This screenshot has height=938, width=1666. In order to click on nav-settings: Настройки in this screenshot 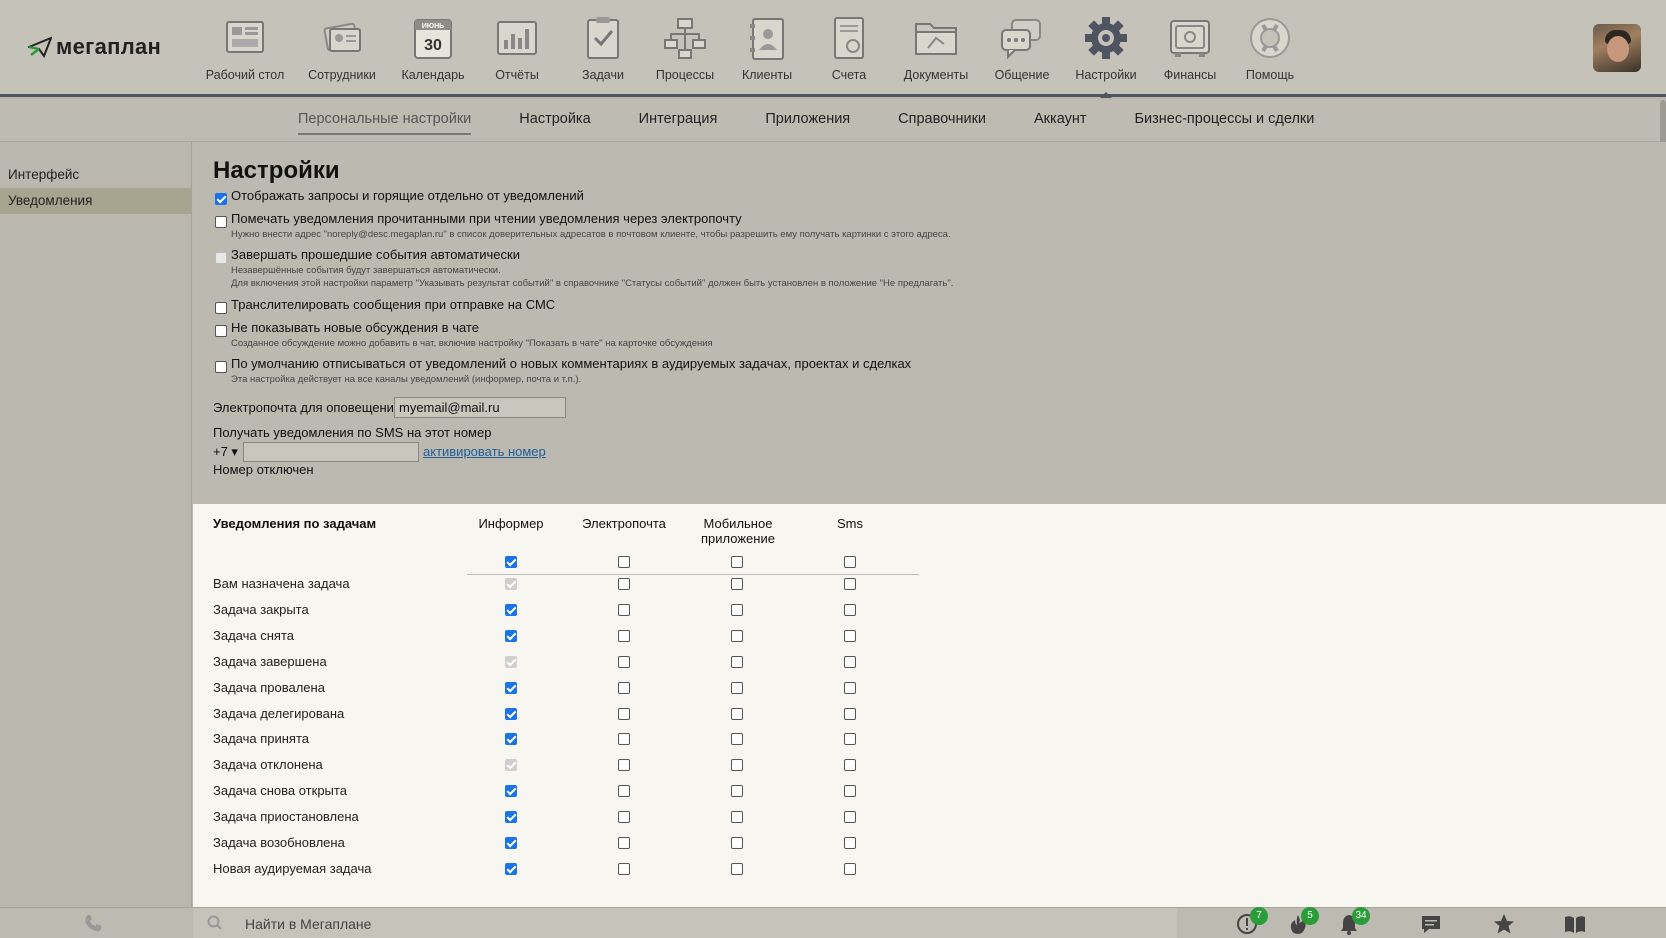, I will do `click(1106, 54)`.